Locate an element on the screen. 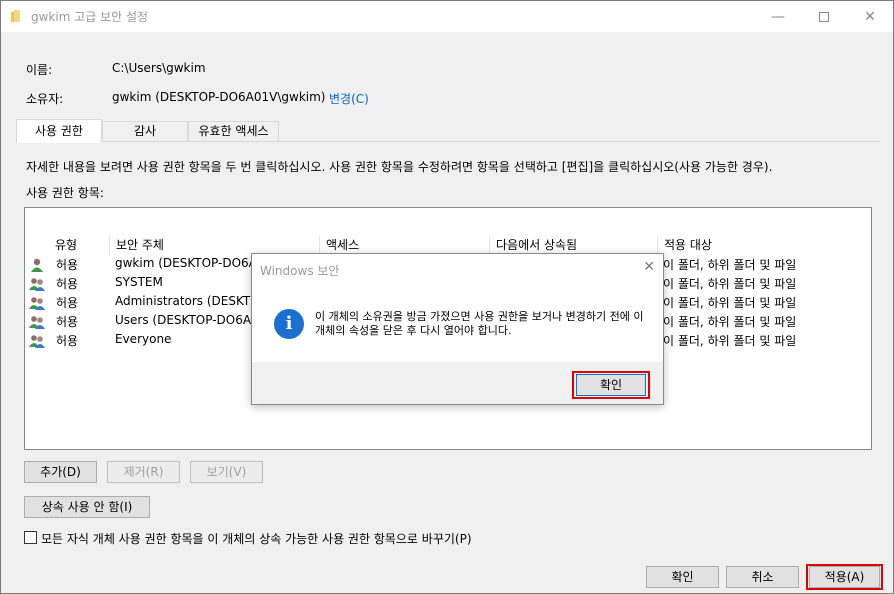  tab-auditing: 감사 is located at coordinates (145, 131).